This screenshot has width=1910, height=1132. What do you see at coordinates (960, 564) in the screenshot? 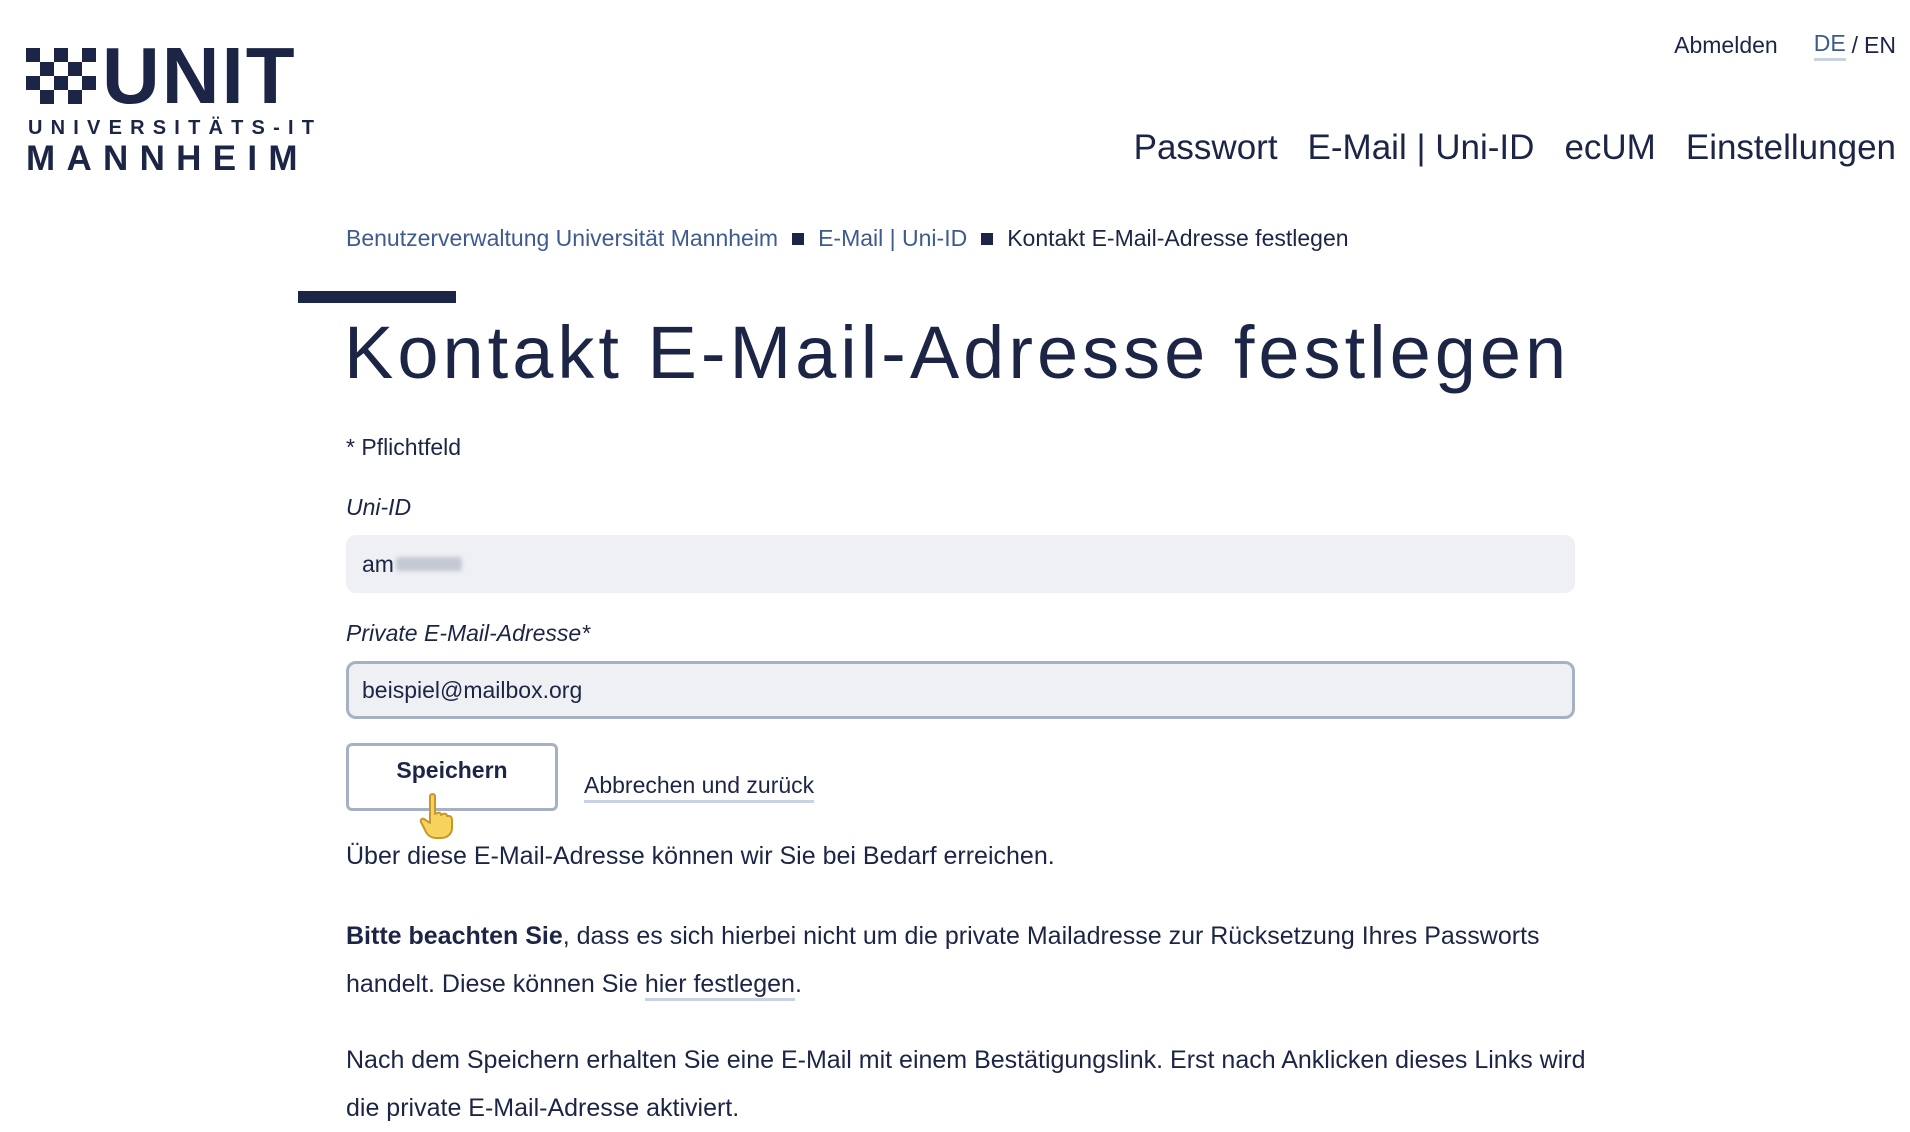
I see `uniid-field: am` at bounding box center [960, 564].